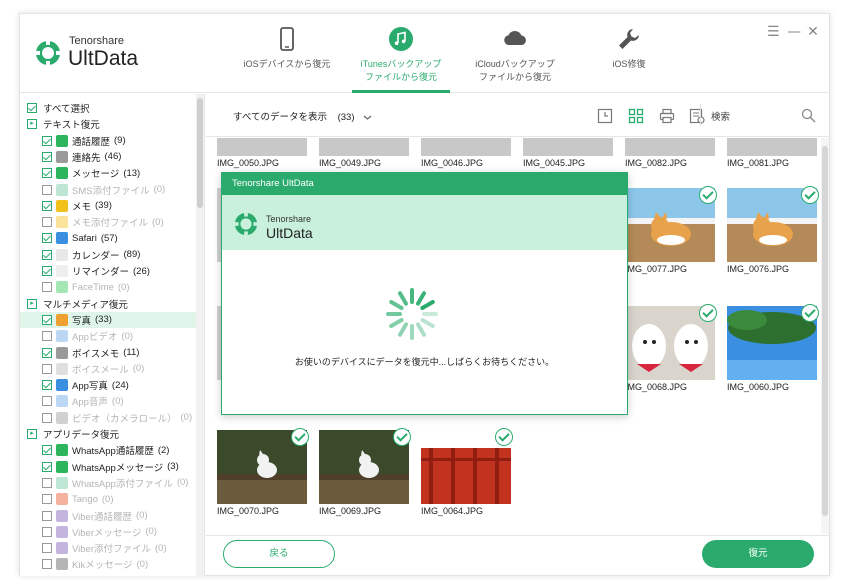  What do you see at coordinates (605, 116) in the screenshot?
I see `clock-view-icon` at bounding box center [605, 116].